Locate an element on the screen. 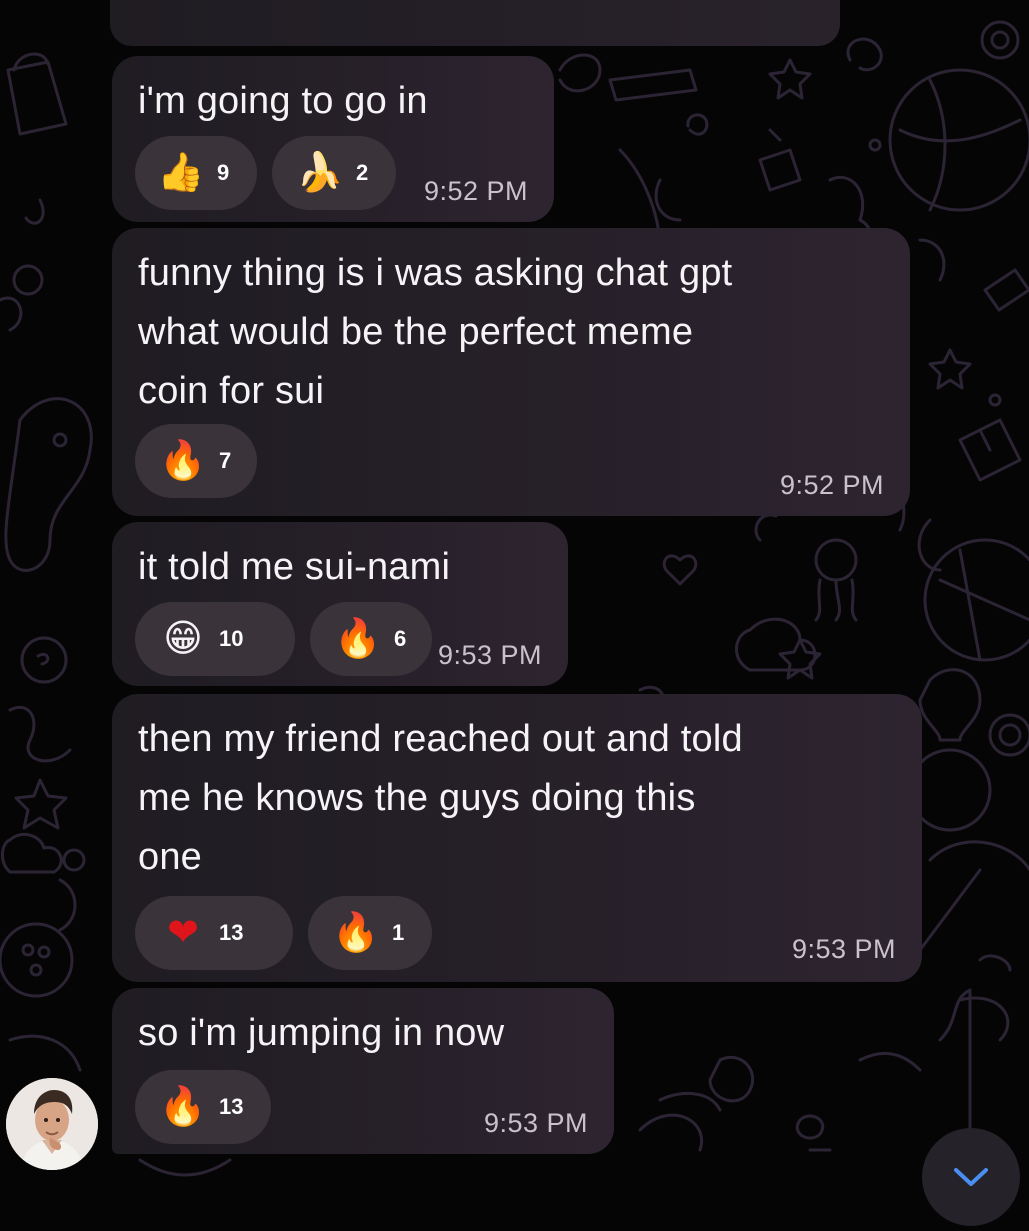 The width and height of the screenshot is (1029, 1231). reactions-row: 😁 10 🔥 6 is located at coordinates (283, 639).